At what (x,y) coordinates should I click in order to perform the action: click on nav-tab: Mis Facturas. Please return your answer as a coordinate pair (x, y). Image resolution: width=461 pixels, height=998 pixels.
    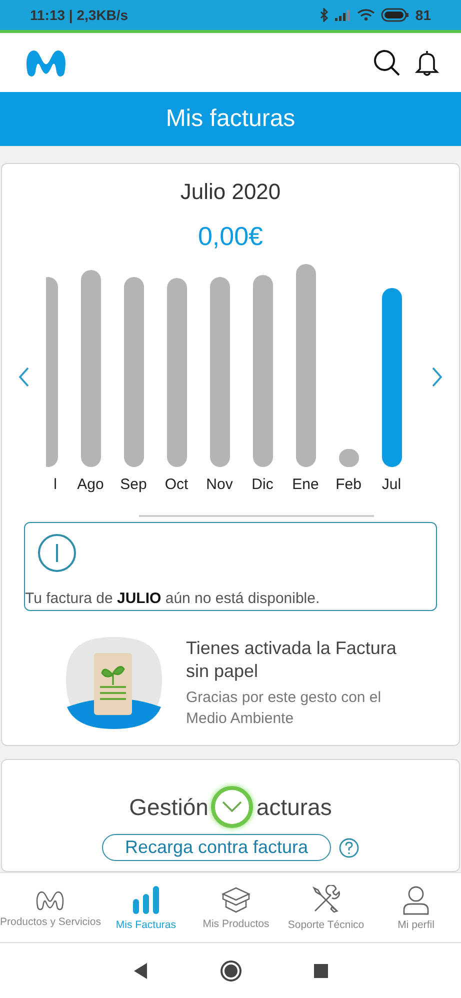
    Looking at the image, I should click on (145, 907).